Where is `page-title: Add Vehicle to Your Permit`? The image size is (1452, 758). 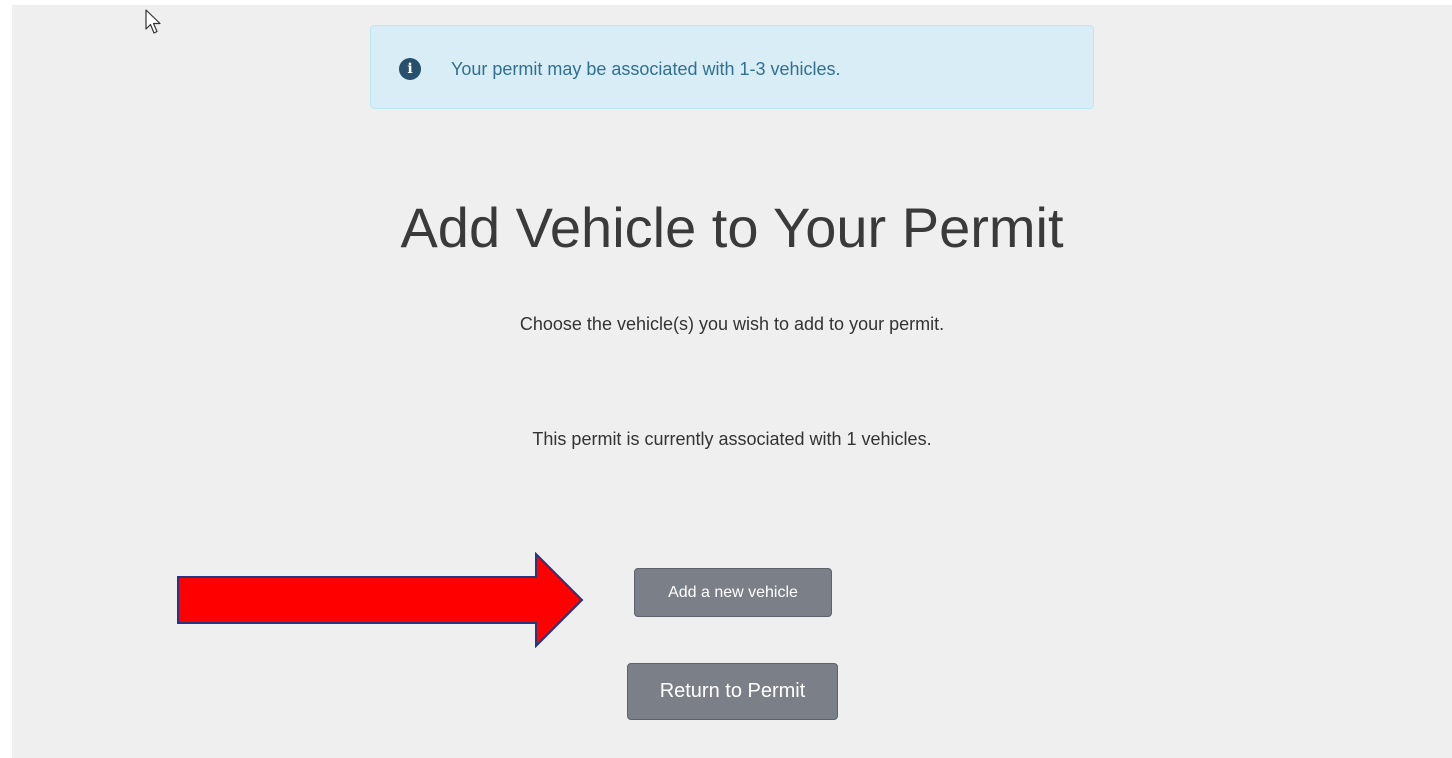
page-title: Add Vehicle to Your Permit is located at coordinates (732, 227).